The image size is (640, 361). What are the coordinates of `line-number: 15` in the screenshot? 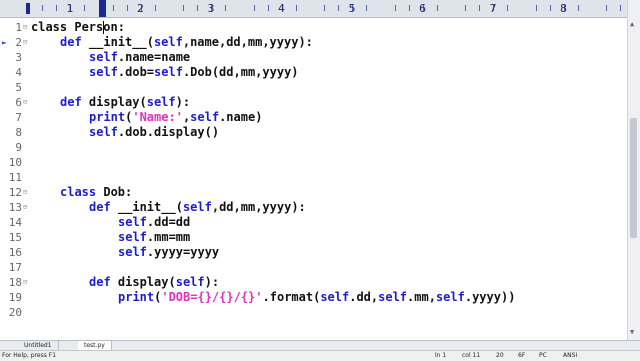 It's located at (15, 237).